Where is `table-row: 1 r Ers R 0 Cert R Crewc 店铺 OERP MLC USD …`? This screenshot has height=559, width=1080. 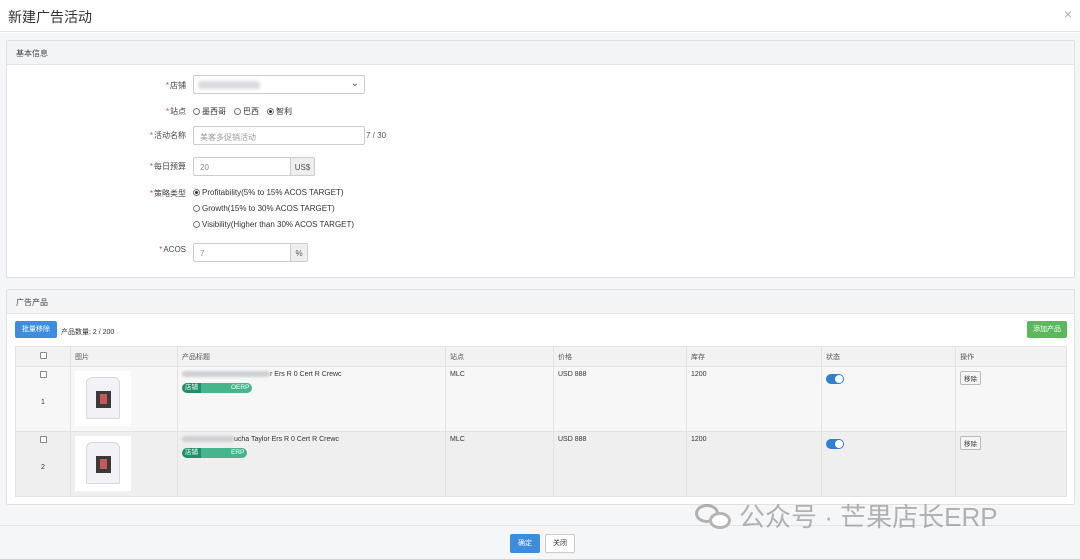 table-row: 1 r Ers R 0 Cert R Crewc 店铺 OERP MLC USD … is located at coordinates (541, 399).